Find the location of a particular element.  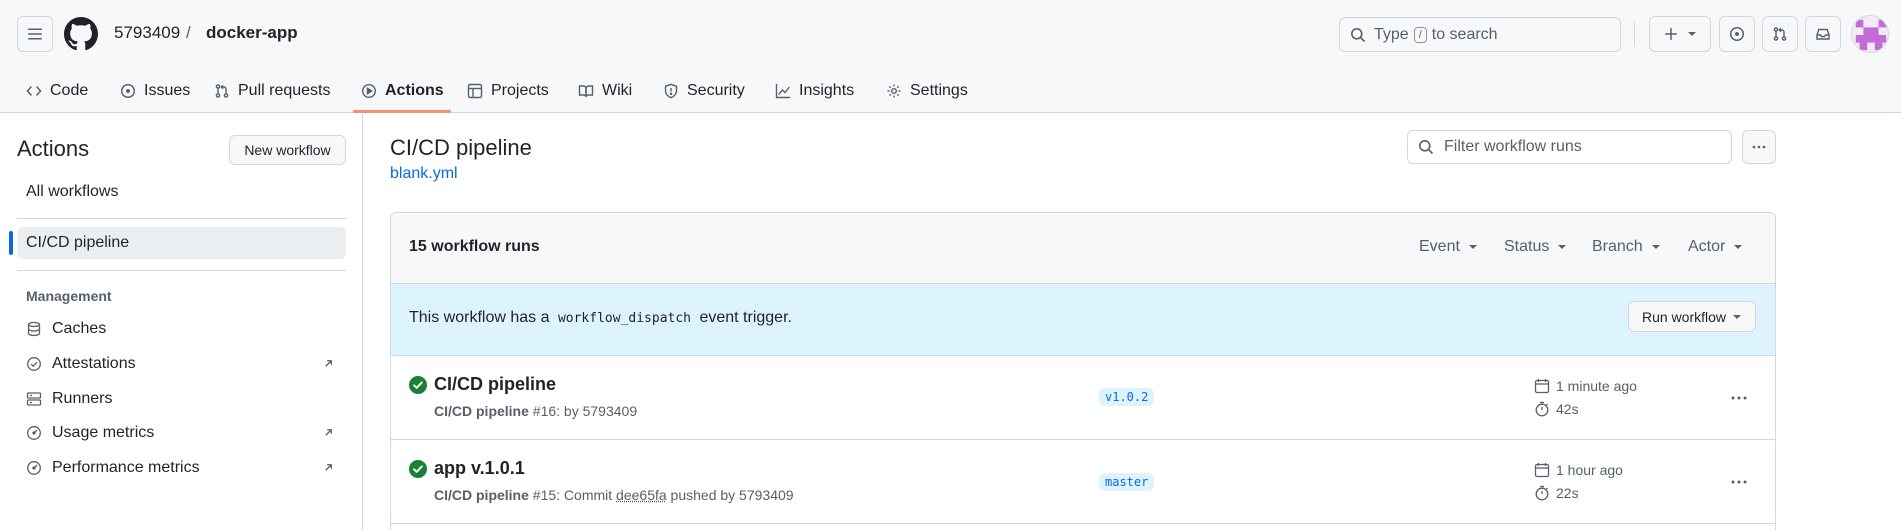

filter-workflow-runs-input: Filter workflow runs is located at coordinates (1569, 147).